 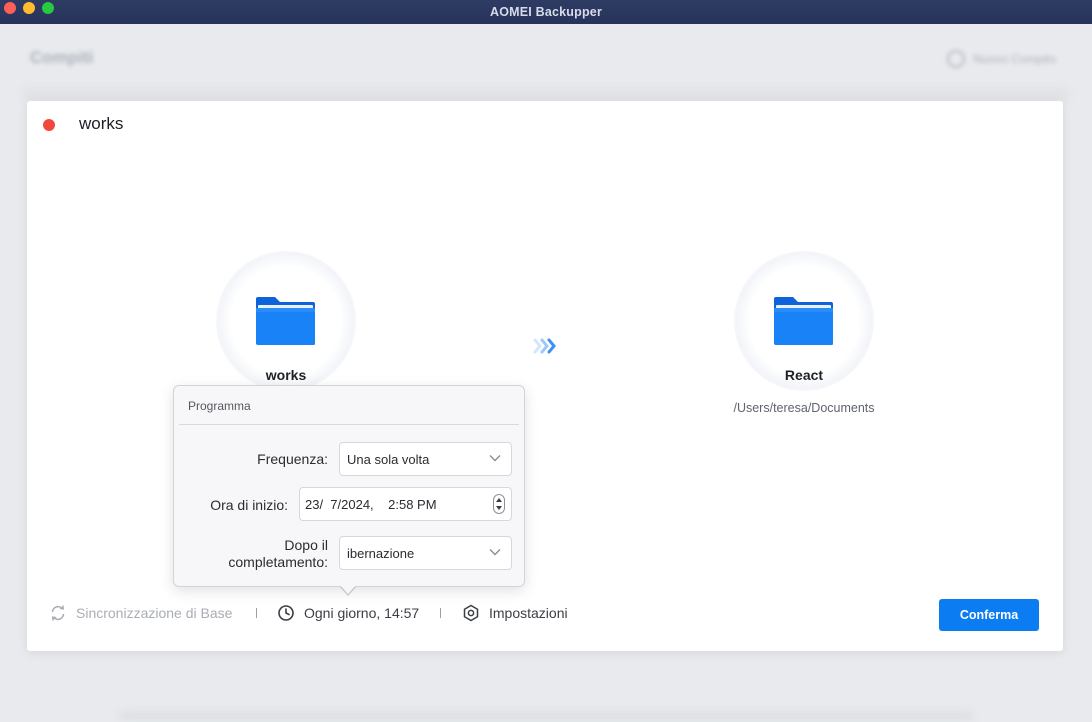 I want to click on time-stepper, so click(x=499, y=504).